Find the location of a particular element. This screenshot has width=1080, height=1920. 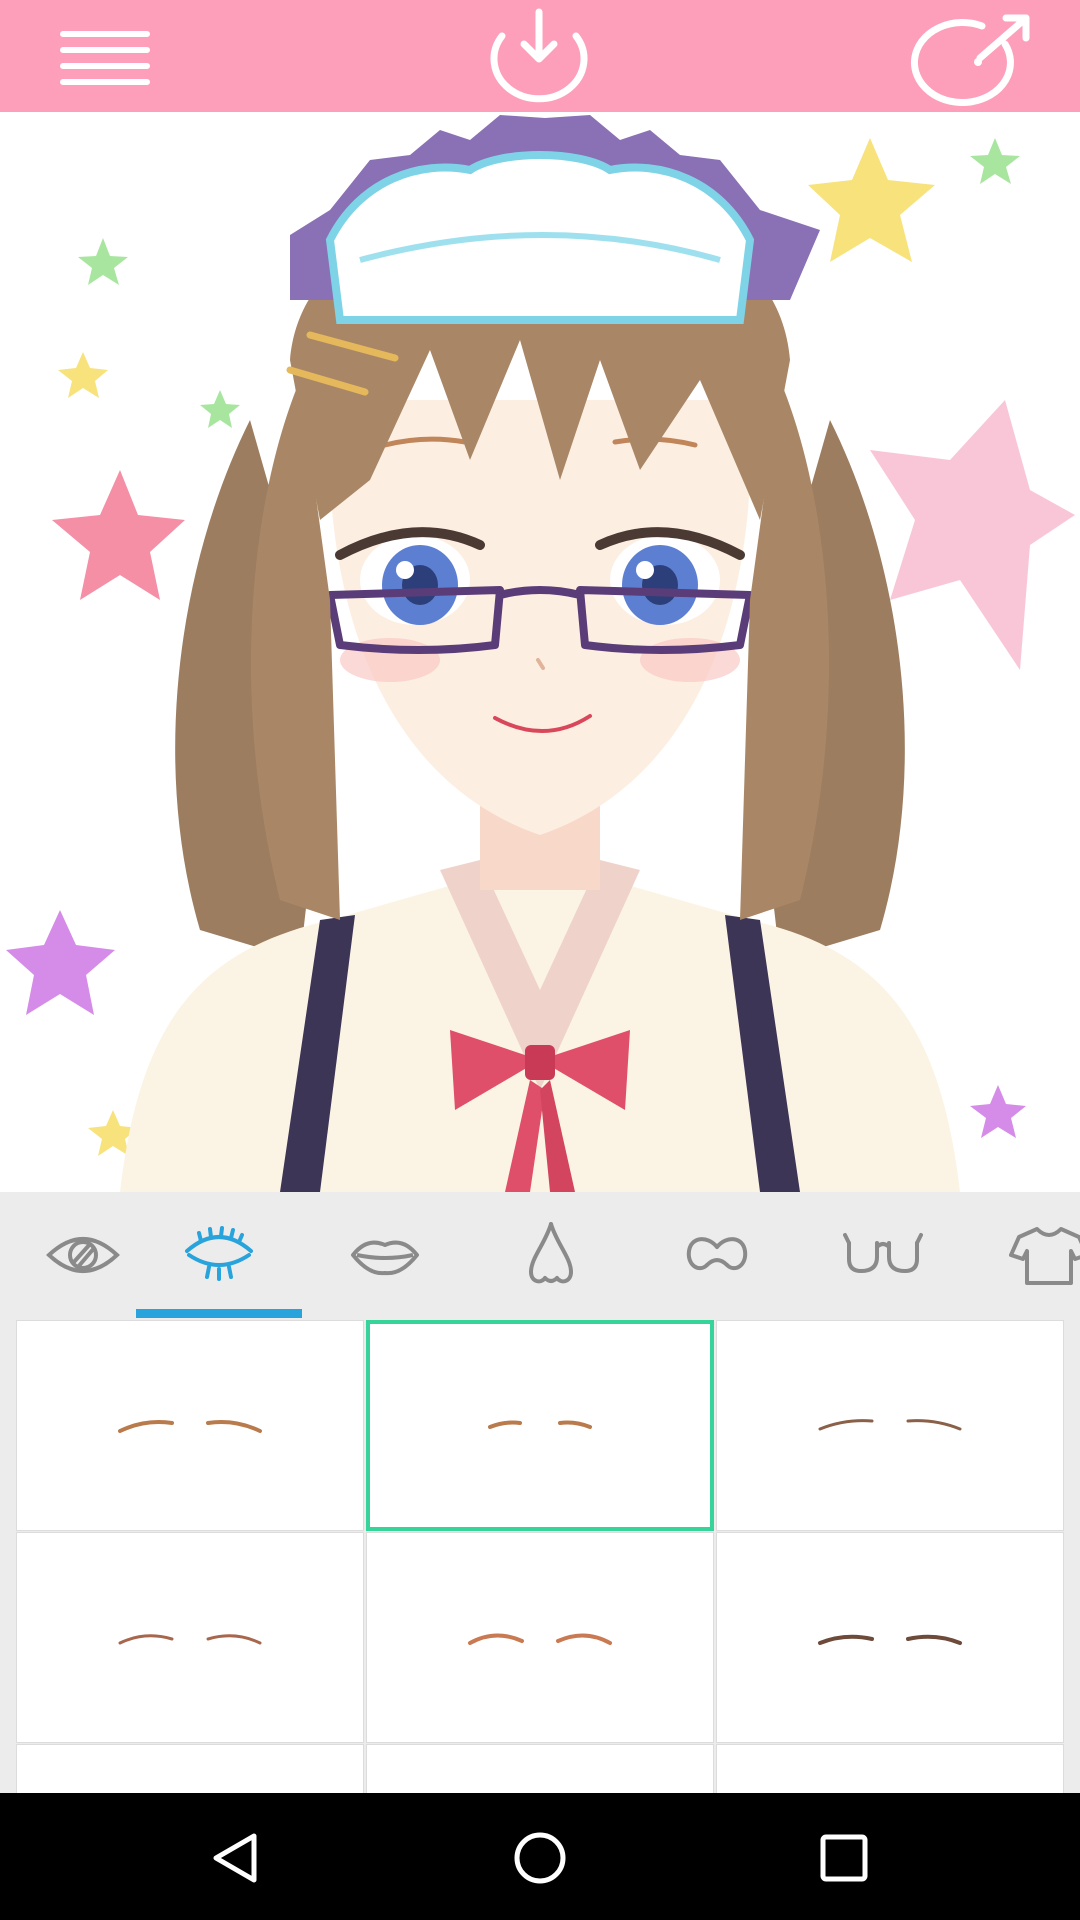

eyebrow-icon is located at coordinates (219, 1253).